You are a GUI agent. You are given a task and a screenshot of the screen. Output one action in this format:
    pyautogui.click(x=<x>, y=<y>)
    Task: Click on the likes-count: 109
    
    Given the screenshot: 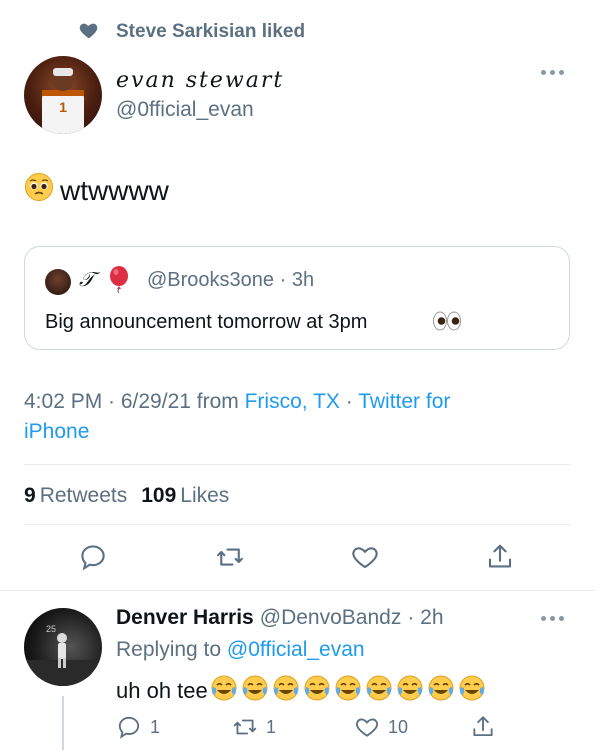 What is the action you would take?
    pyautogui.click(x=158, y=496)
    